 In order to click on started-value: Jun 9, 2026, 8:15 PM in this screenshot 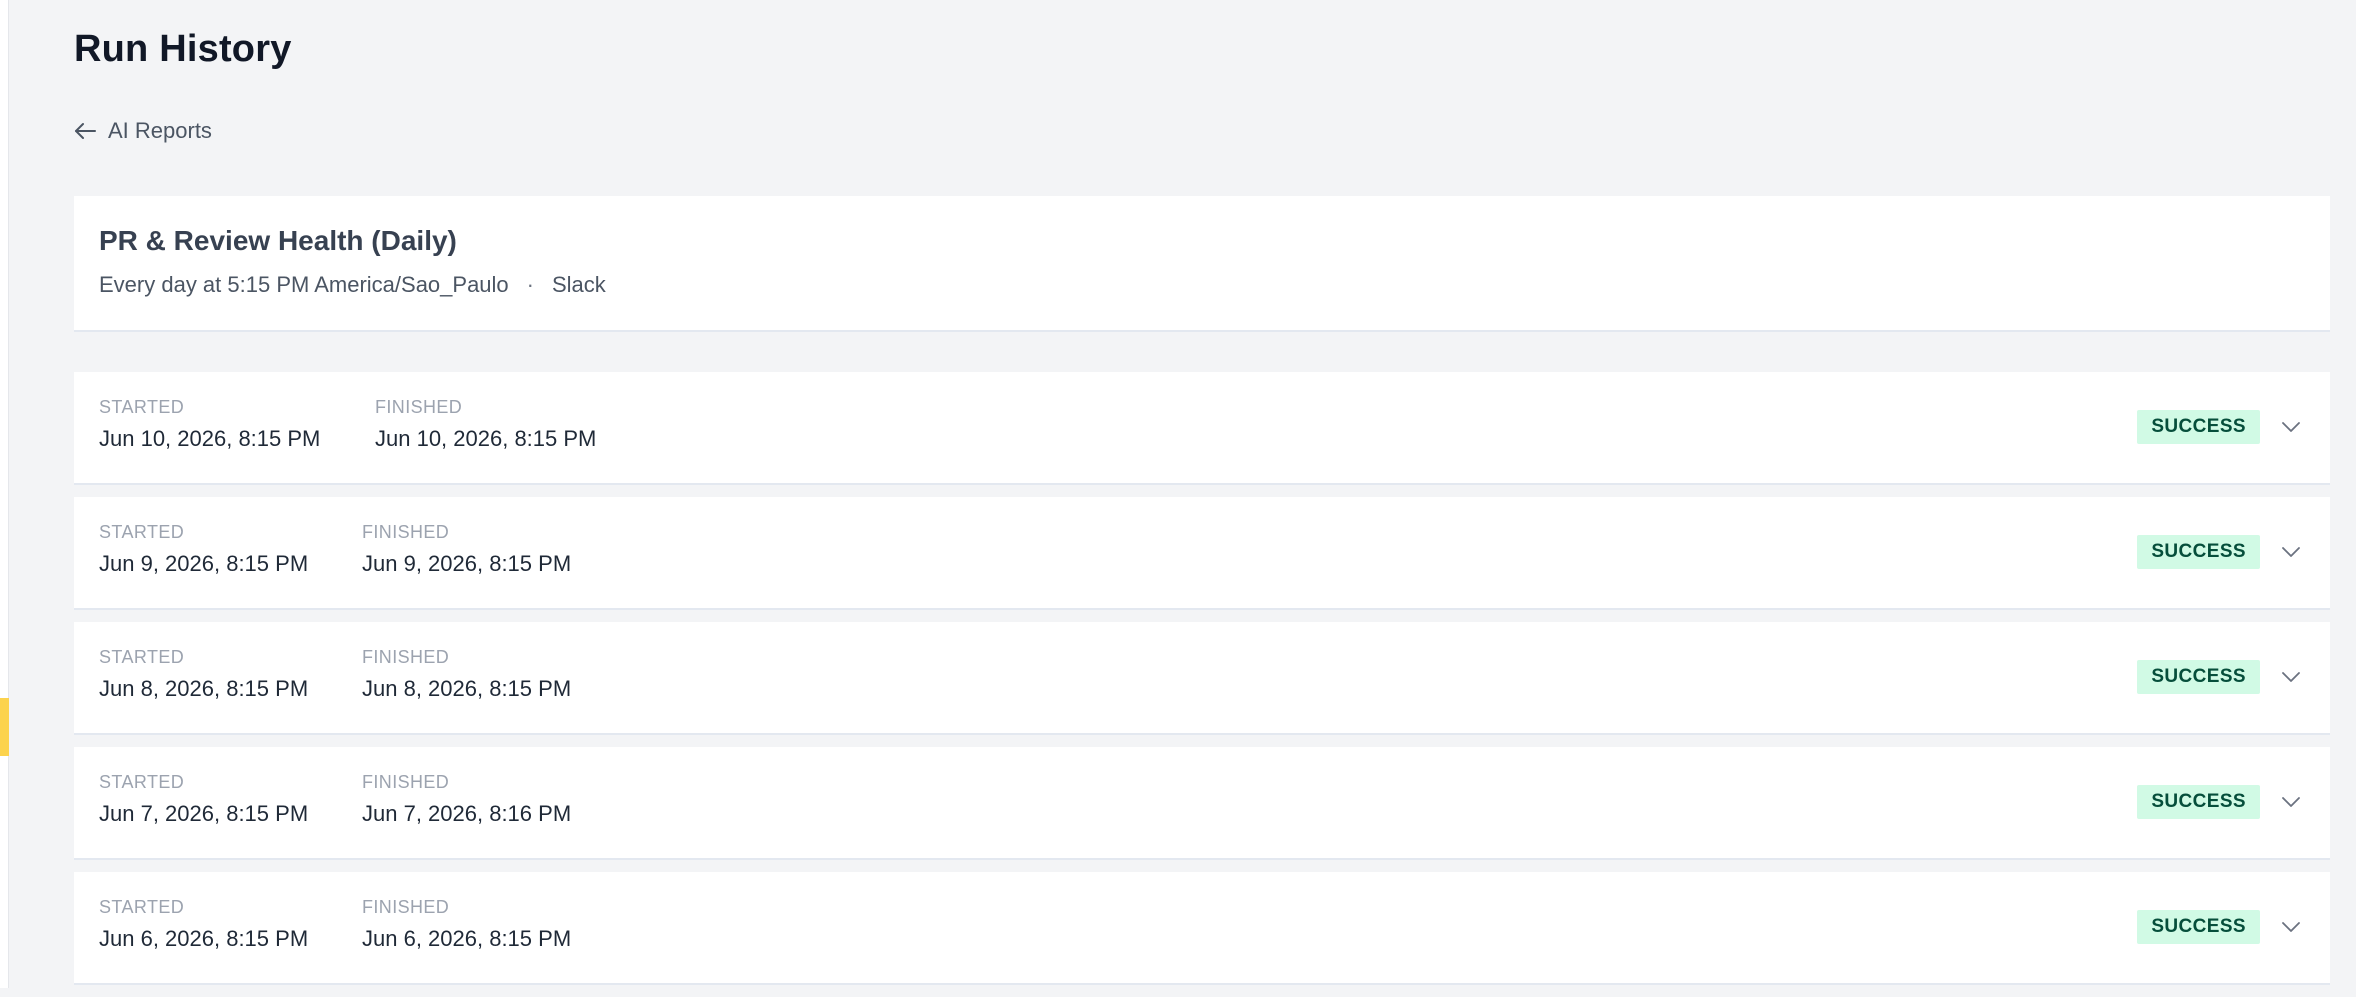, I will do `click(204, 563)`.